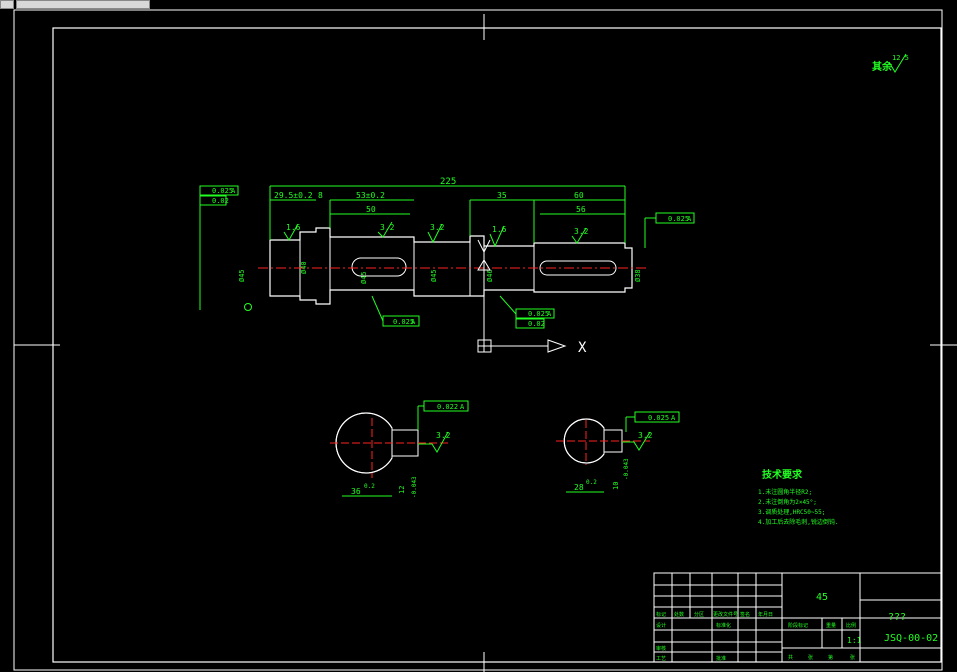 The height and width of the screenshot is (672, 957). Describe the element at coordinates (626, 469) in the screenshot. I see `section-right-dim-h-tol: -0.043` at that location.